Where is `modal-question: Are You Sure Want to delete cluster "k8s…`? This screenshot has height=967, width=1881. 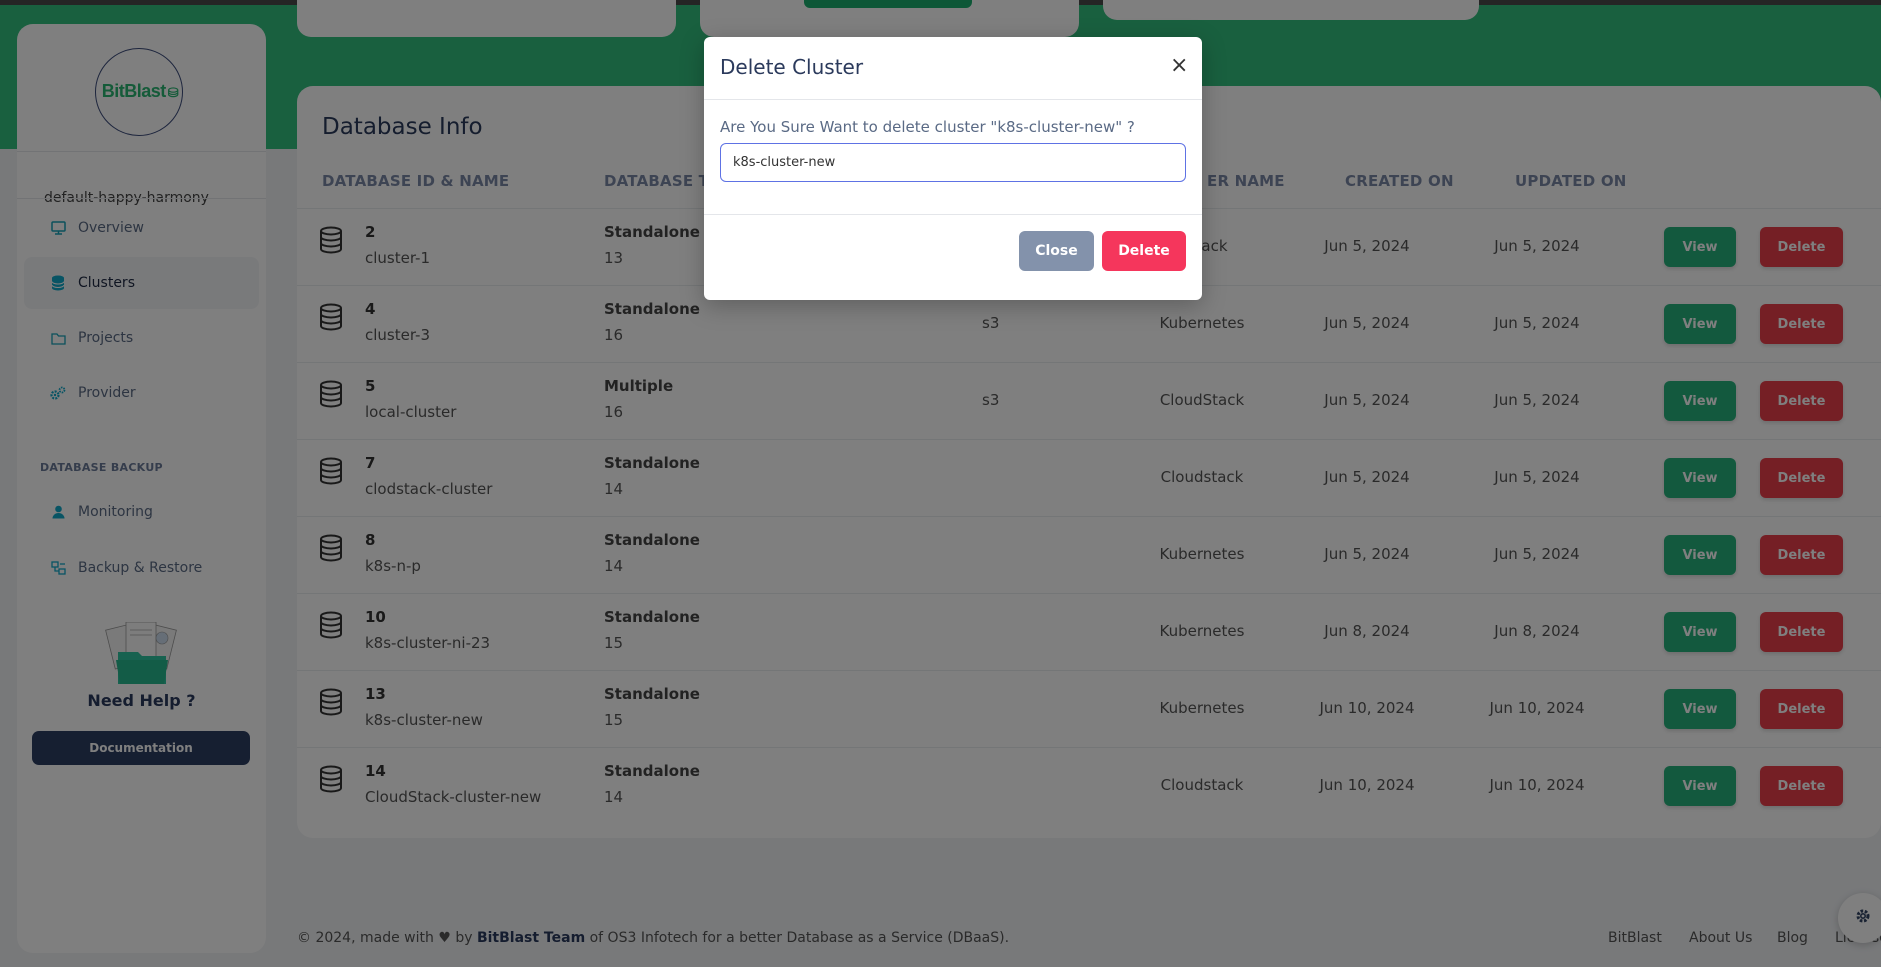 modal-question: Are You Sure Want to delete cluster "k8s… is located at coordinates (927, 127).